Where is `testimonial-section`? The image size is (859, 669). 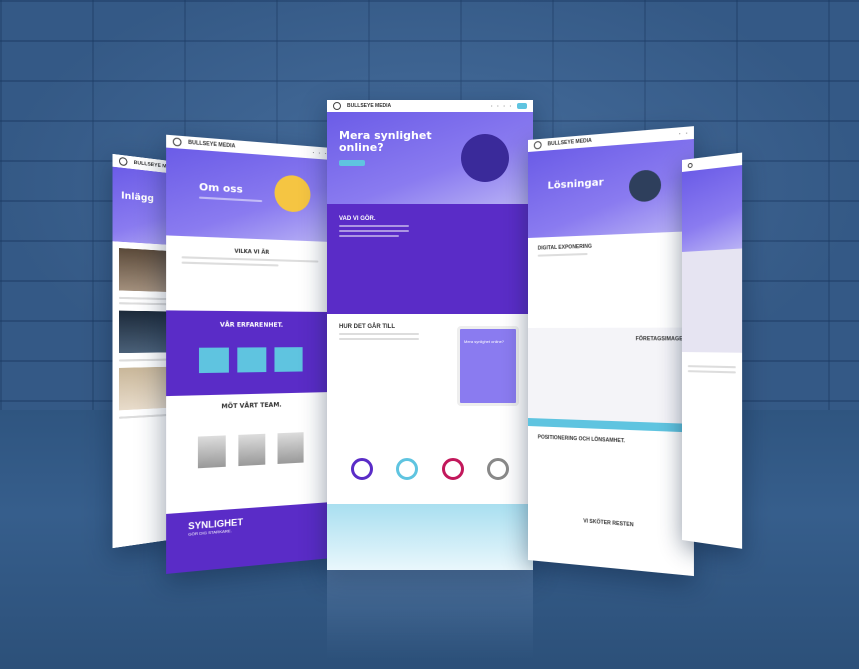 testimonial-section is located at coordinates (430, 537).